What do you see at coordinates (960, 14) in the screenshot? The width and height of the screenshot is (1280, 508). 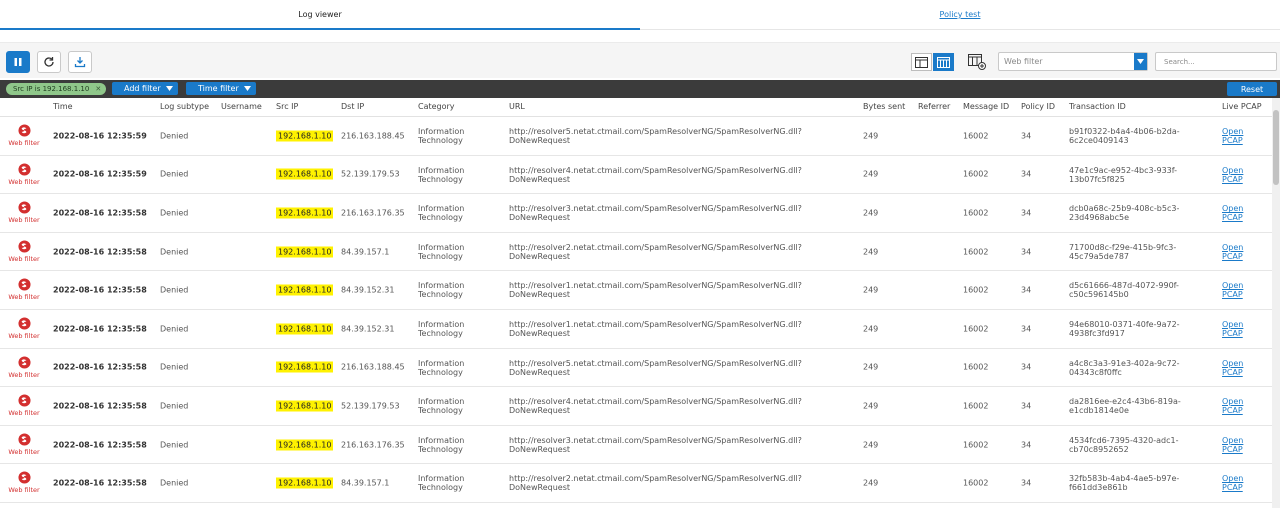 I see `tab-policy-test: Policy test` at bounding box center [960, 14].